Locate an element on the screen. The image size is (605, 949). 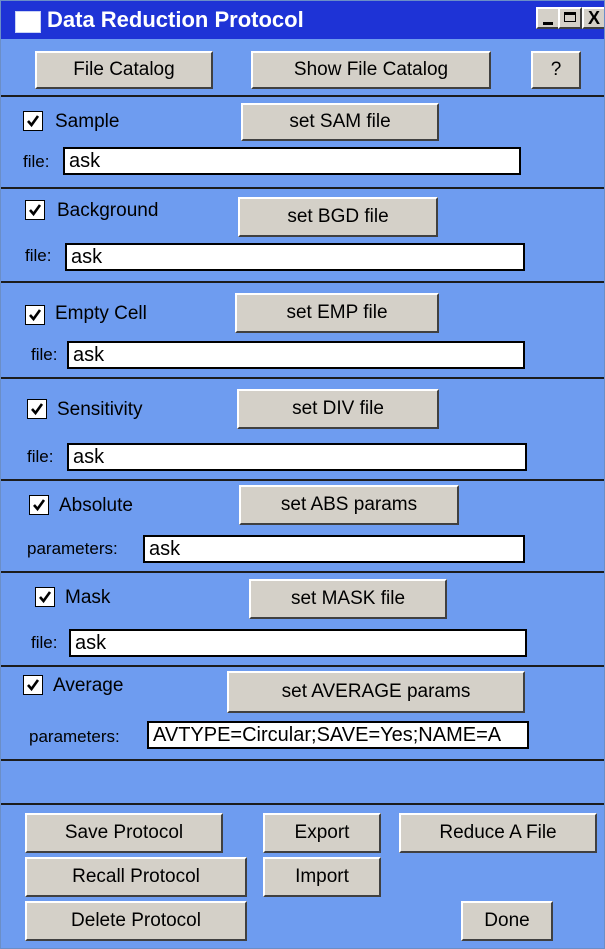
sample-label: Sample is located at coordinates (87, 121).